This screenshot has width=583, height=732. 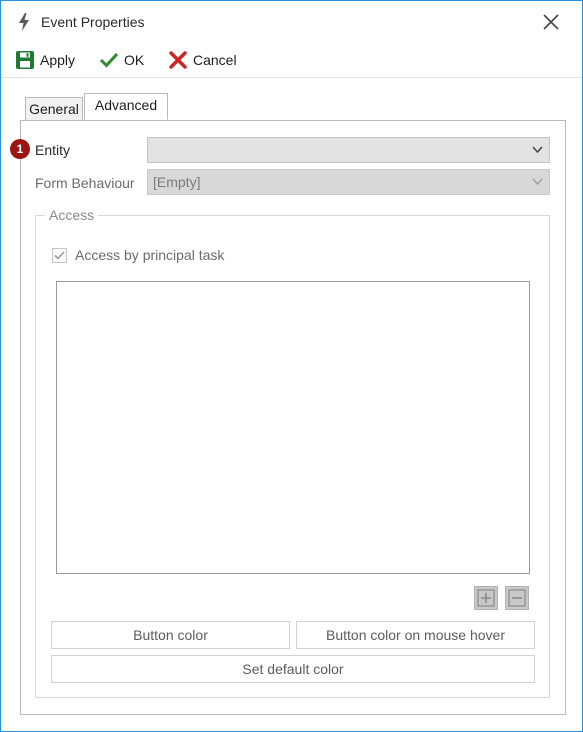 What do you see at coordinates (54, 109) in the screenshot?
I see `tab-general: General` at bounding box center [54, 109].